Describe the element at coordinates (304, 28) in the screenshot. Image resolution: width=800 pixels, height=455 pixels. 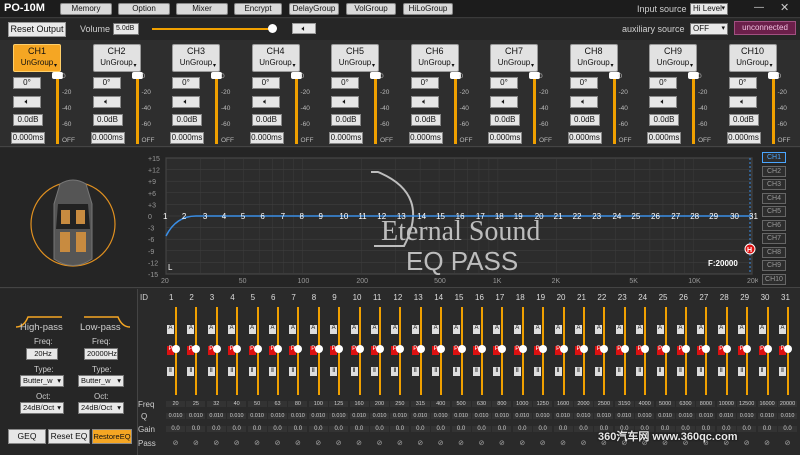
I see `volume-mute-button: 🔈︎` at that location.